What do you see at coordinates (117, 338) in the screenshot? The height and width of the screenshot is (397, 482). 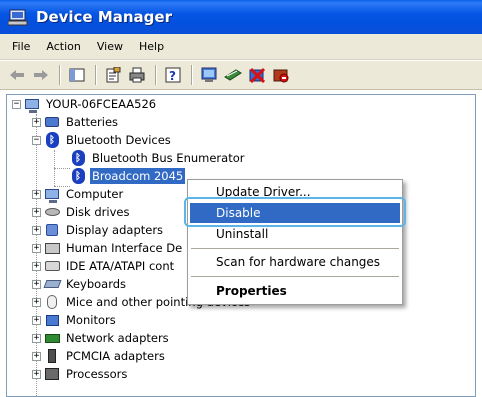 I see `tree-item-label: Network adapters` at bounding box center [117, 338].